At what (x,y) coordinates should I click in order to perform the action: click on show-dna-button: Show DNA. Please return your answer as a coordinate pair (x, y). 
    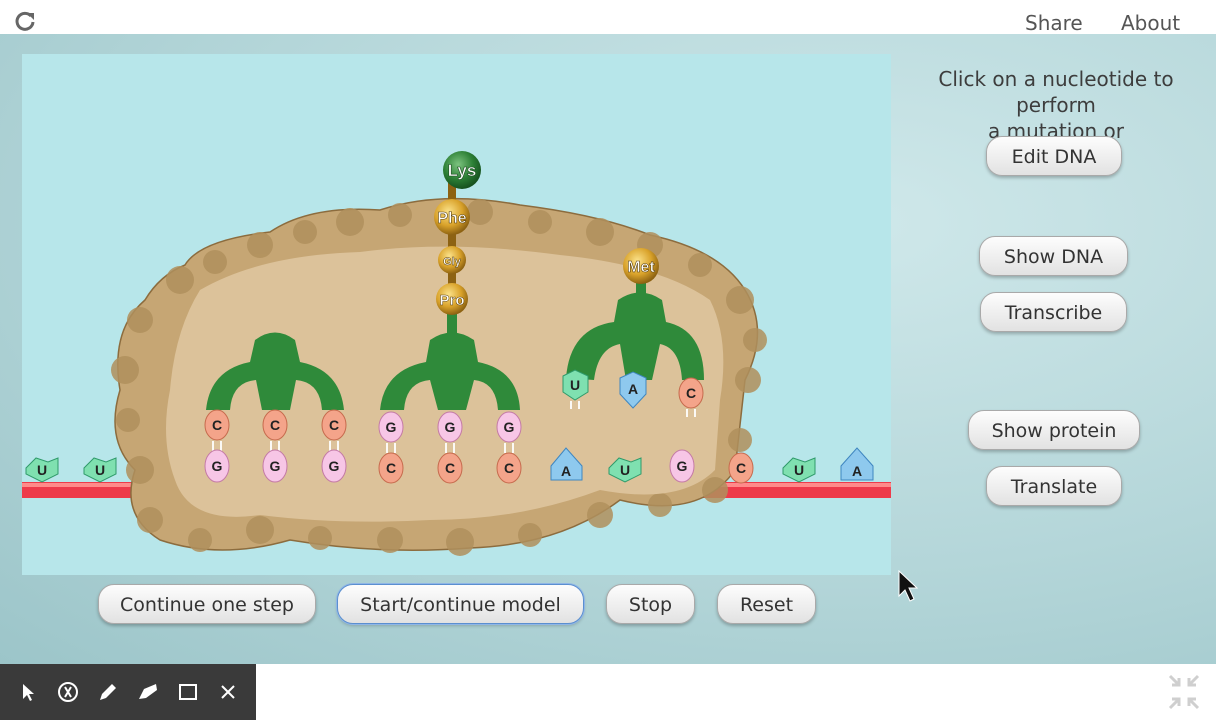
    Looking at the image, I should click on (1053, 256).